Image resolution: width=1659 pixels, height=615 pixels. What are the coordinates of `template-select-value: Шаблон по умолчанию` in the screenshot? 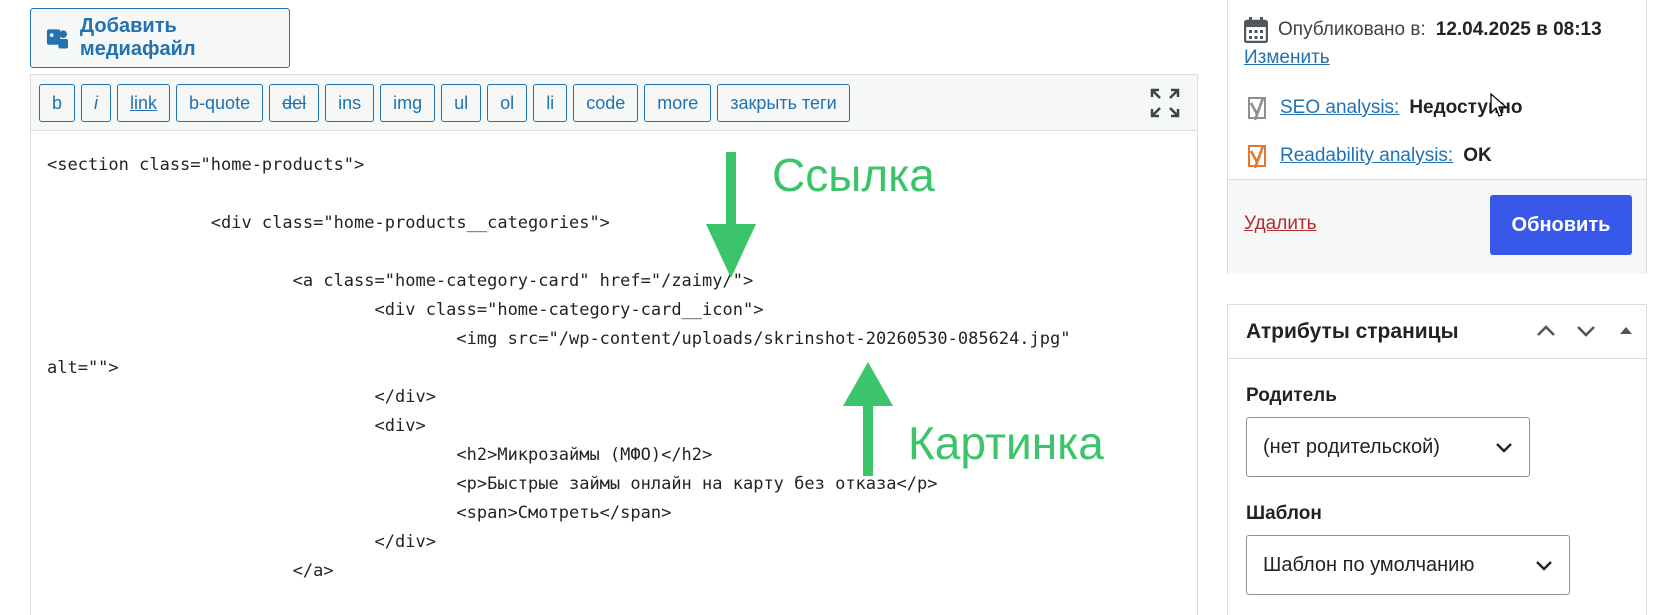 It's located at (1369, 564).